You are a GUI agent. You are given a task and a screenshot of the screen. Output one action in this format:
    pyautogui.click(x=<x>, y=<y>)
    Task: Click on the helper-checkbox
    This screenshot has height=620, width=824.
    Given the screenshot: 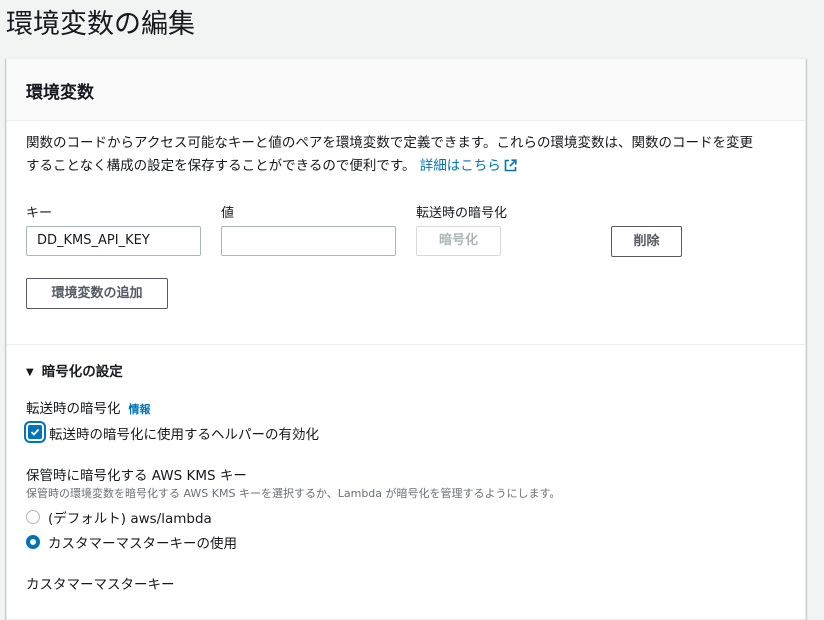 What is the action you would take?
    pyautogui.click(x=35, y=432)
    